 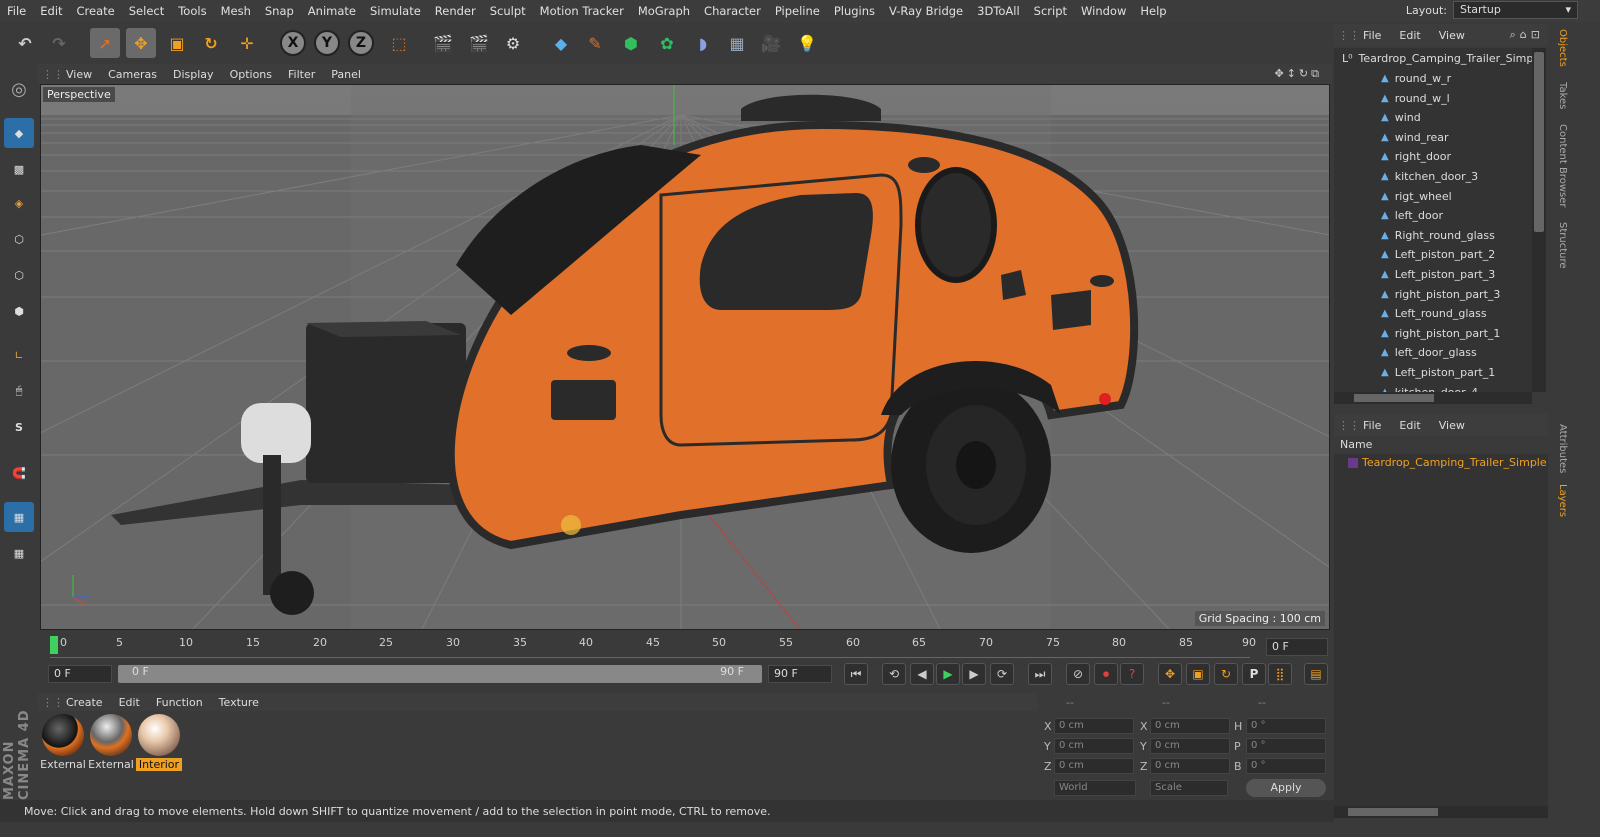 I want to click on objects-menu-view: View, so click(x=1452, y=35).